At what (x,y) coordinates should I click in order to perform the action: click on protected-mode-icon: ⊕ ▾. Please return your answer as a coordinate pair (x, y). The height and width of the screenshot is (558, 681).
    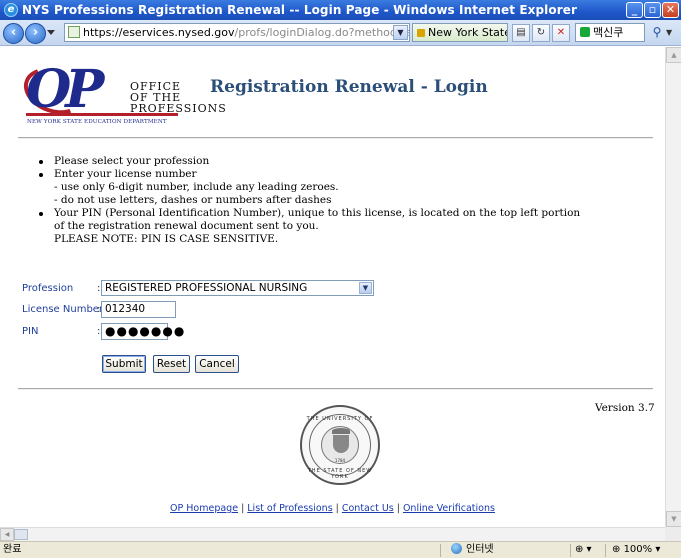
    Looking at the image, I should click on (583, 550).